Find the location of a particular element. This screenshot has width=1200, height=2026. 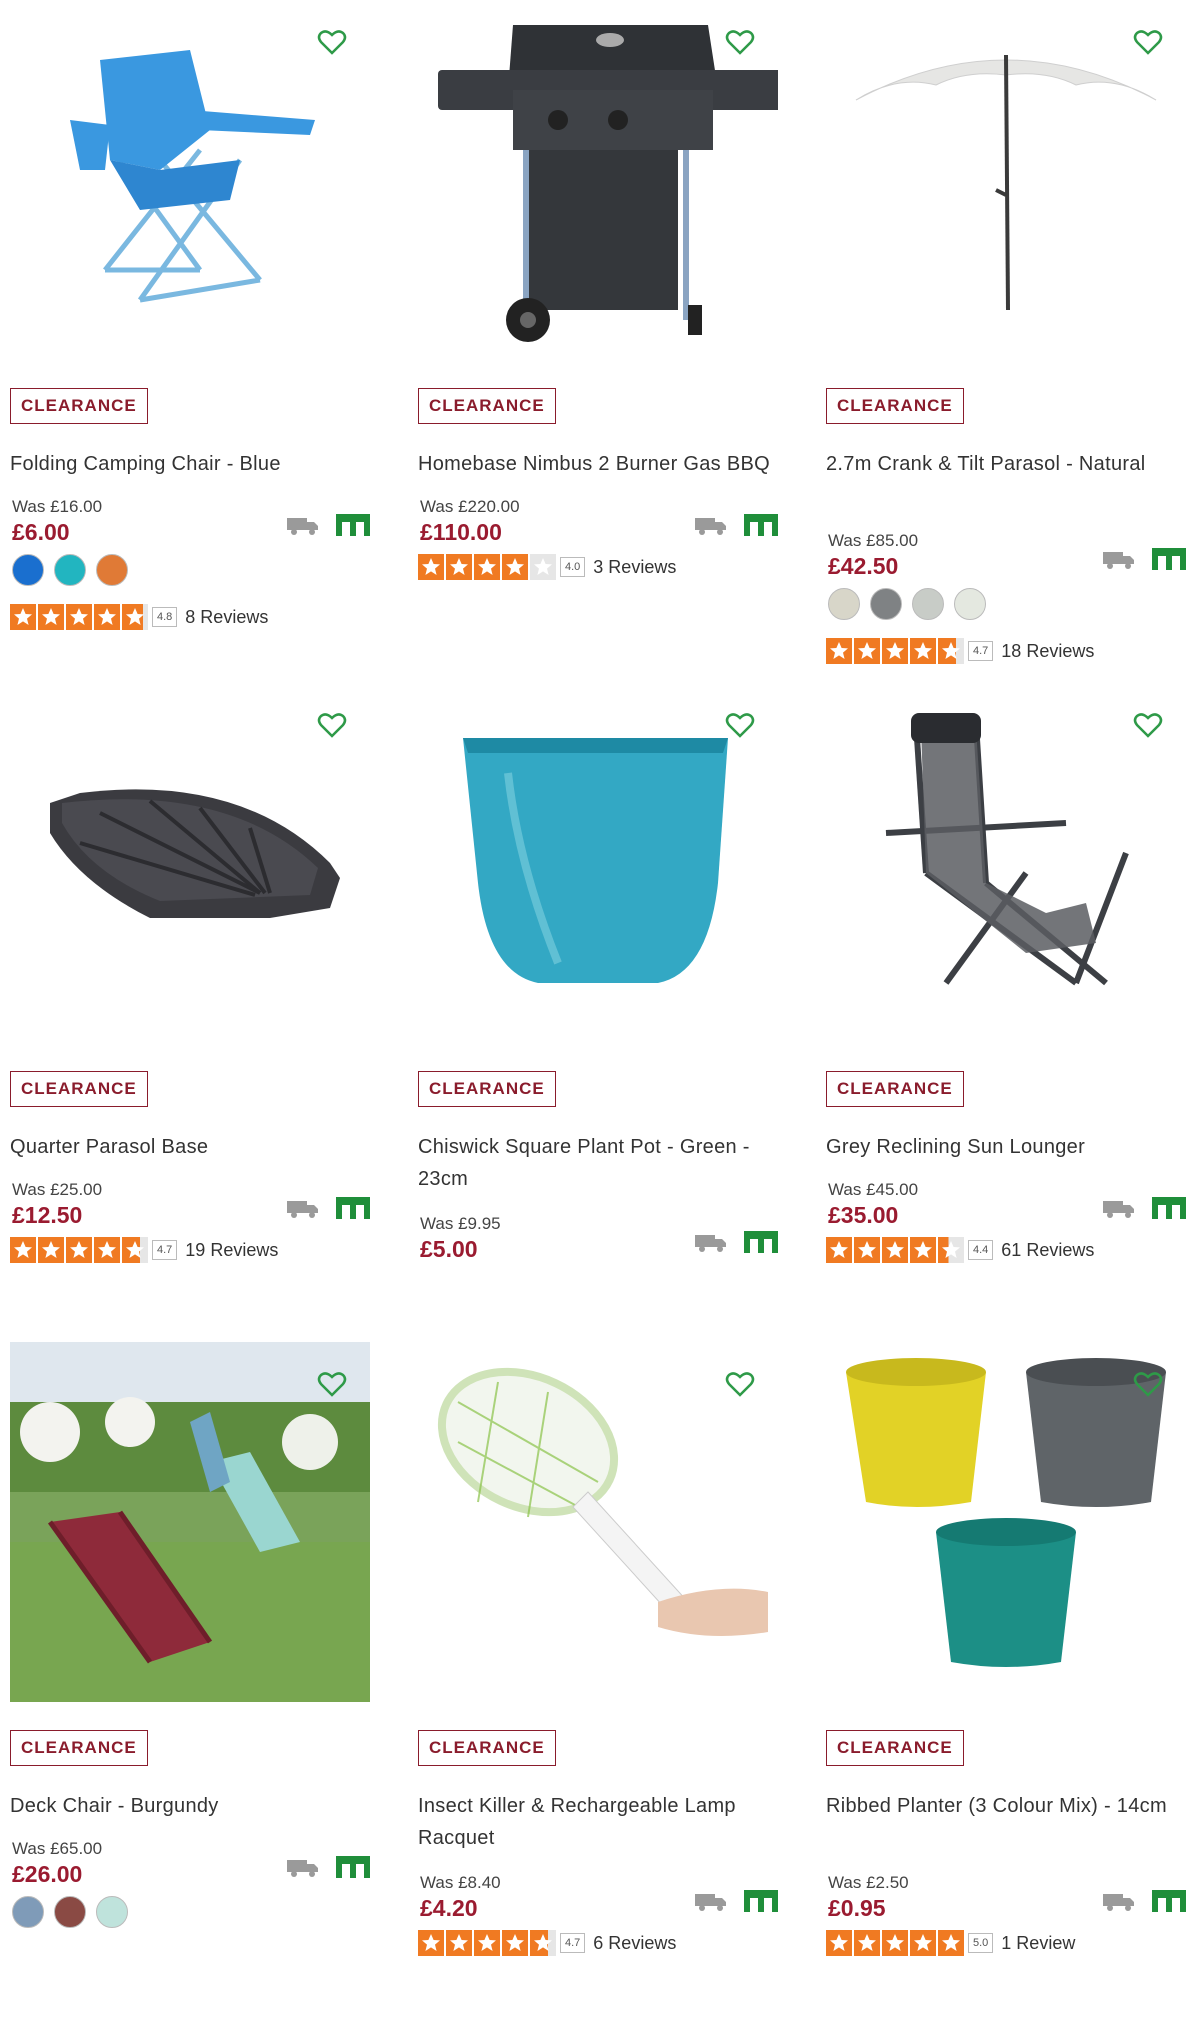

reviews-link: 3 Reviews is located at coordinates (634, 567).